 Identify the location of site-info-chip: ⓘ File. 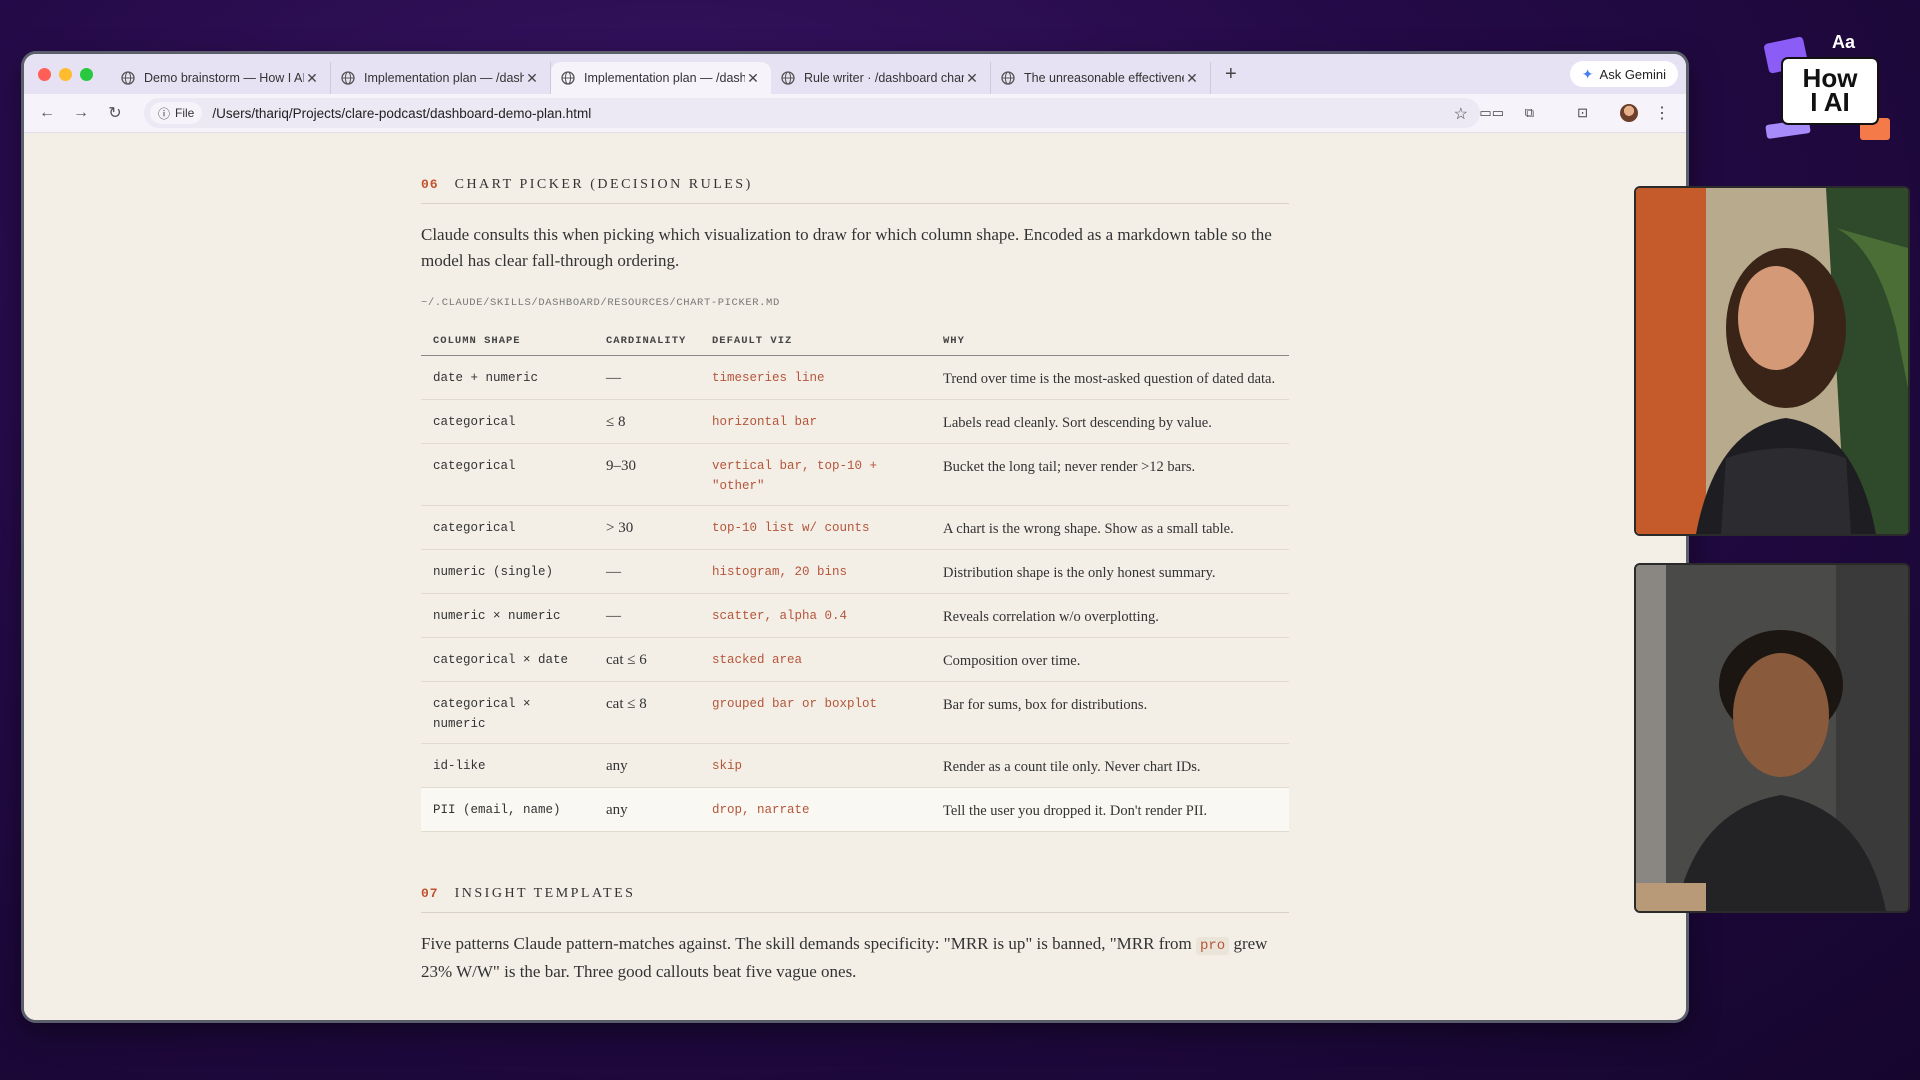
(176, 113).